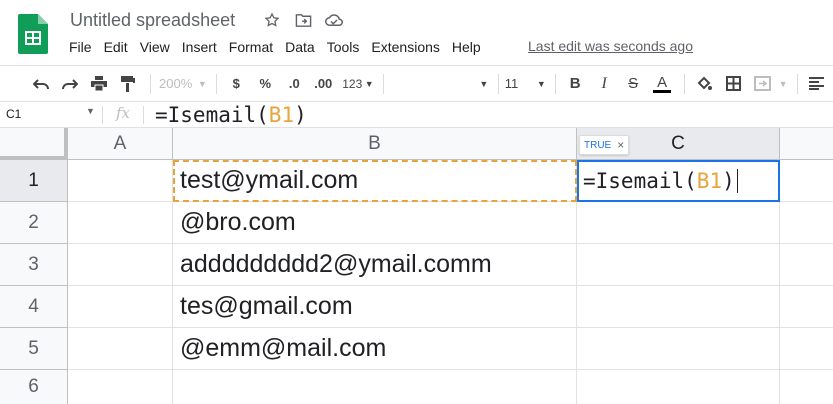  What do you see at coordinates (678, 349) in the screenshot?
I see `cell-c5` at bounding box center [678, 349].